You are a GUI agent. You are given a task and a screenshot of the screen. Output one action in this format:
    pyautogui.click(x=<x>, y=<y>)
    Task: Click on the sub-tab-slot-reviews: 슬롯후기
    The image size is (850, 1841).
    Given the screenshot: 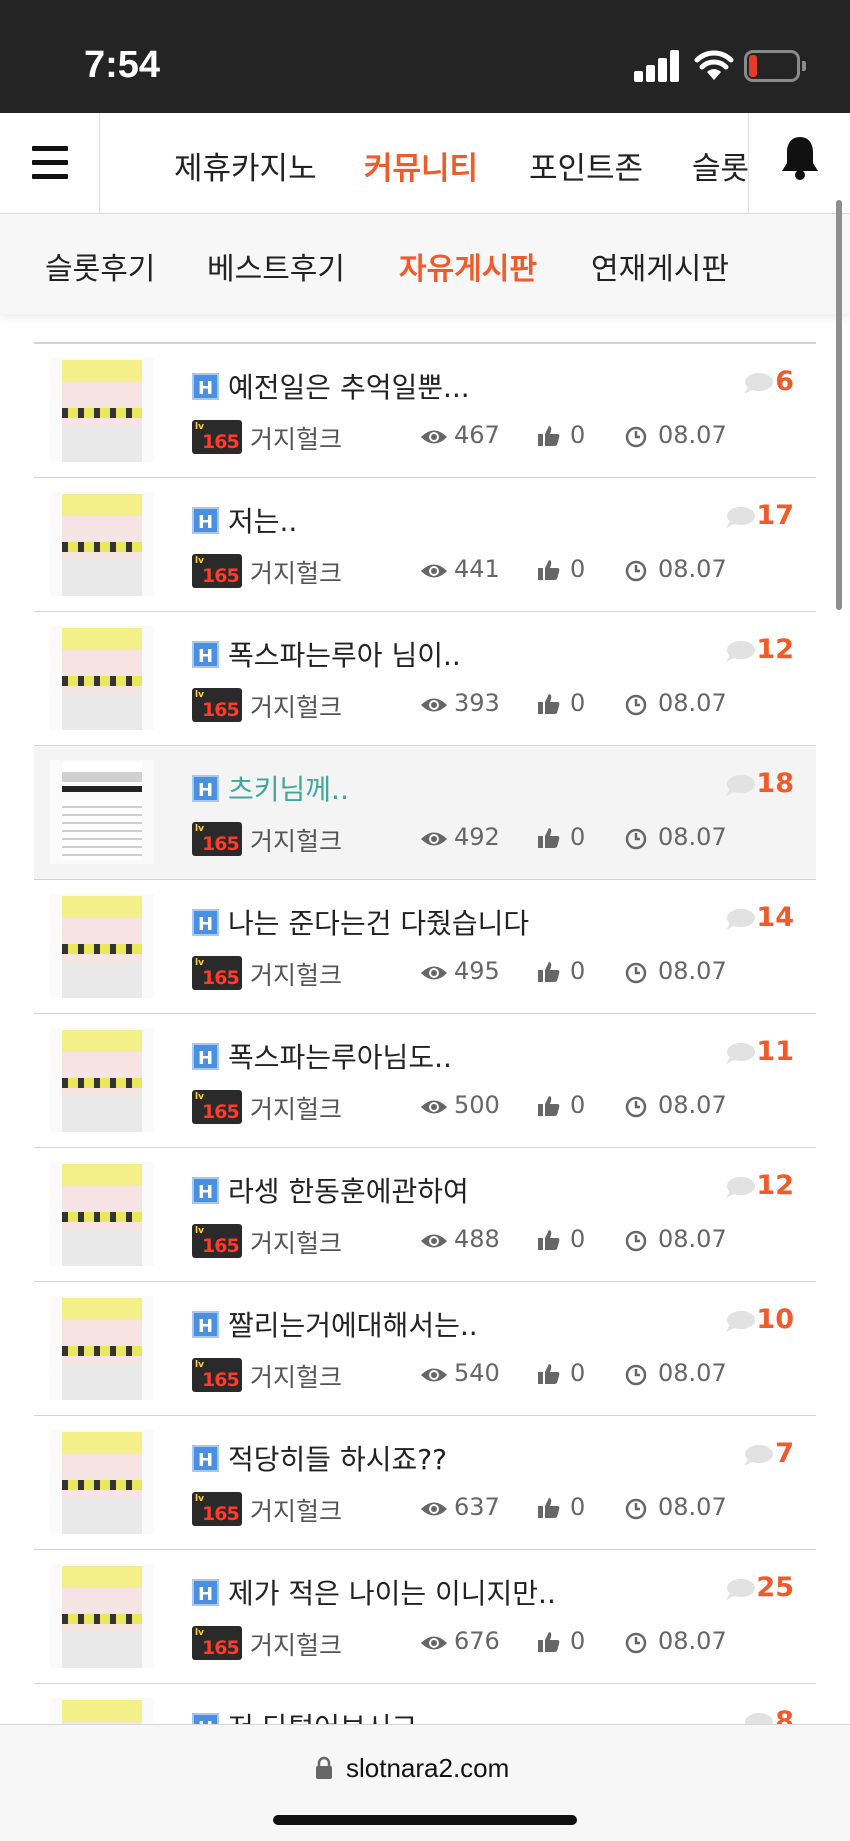 What is the action you would take?
    pyautogui.click(x=100, y=266)
    